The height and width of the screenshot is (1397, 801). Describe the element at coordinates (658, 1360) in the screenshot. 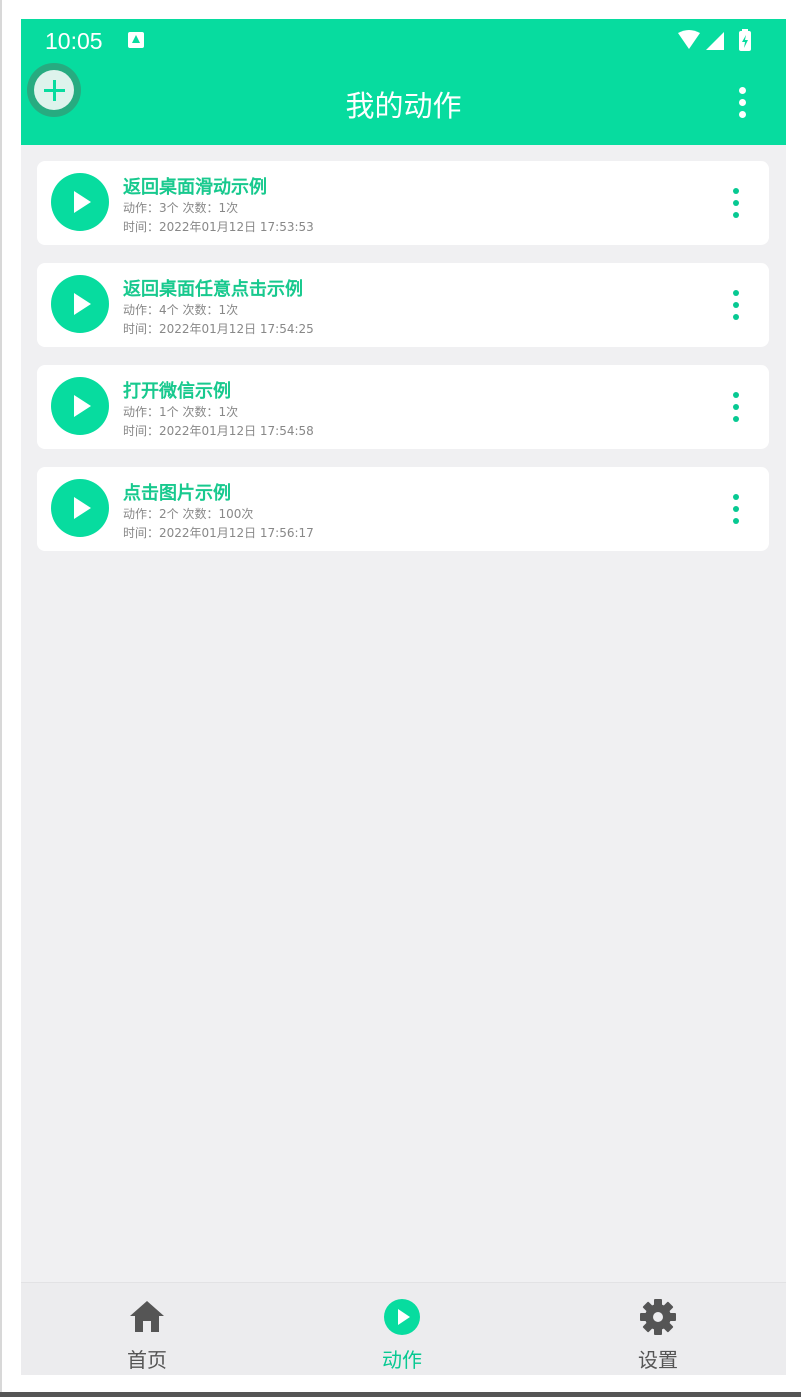

I see `nav-settings-label: 设置` at that location.